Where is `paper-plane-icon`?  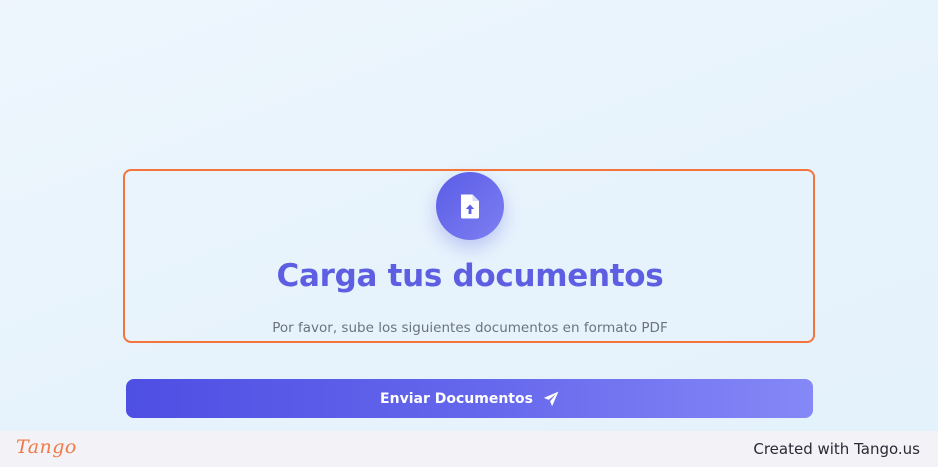
paper-plane-icon is located at coordinates (551, 399).